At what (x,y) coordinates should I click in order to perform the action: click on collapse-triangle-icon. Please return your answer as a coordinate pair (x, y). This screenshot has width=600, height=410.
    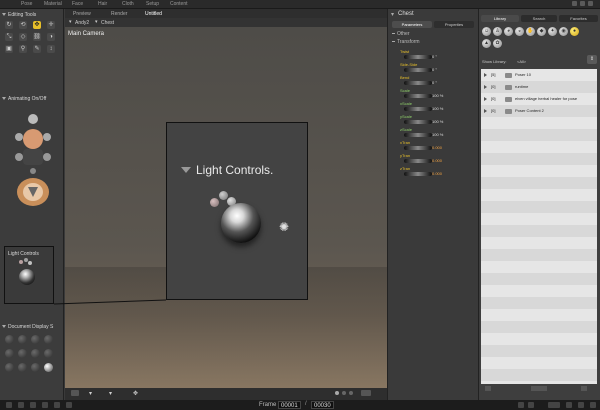
    Looking at the image, I should click on (186, 170).